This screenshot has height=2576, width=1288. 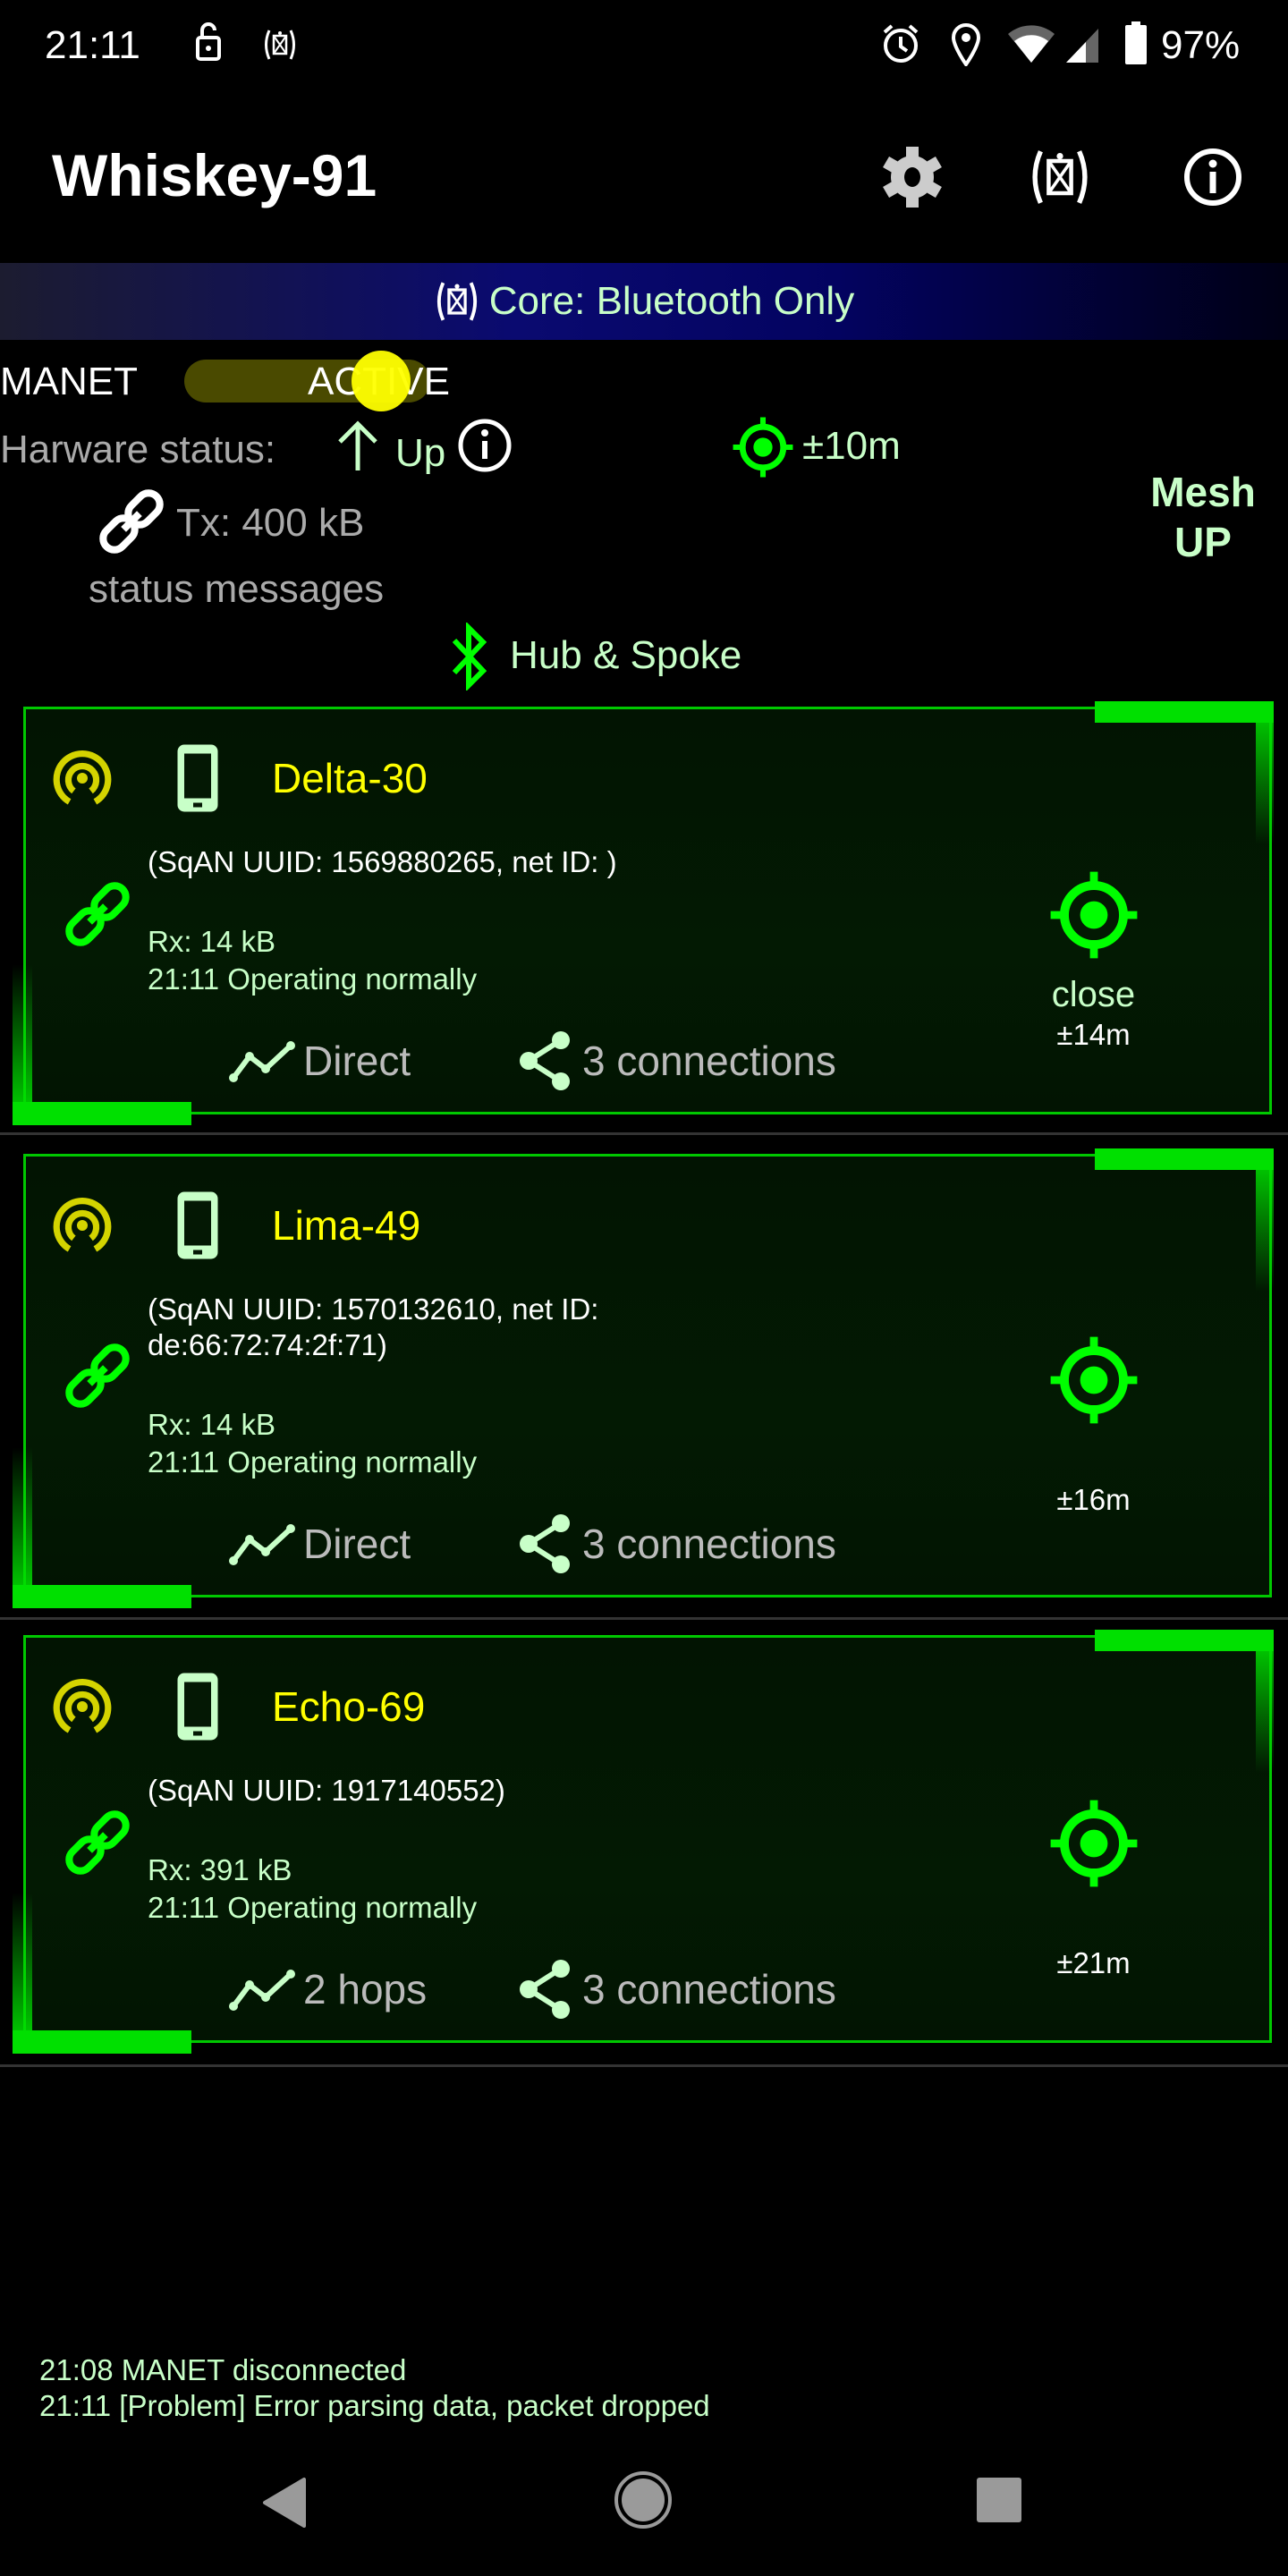 I want to click on arrow-up-icon, so click(x=357, y=445).